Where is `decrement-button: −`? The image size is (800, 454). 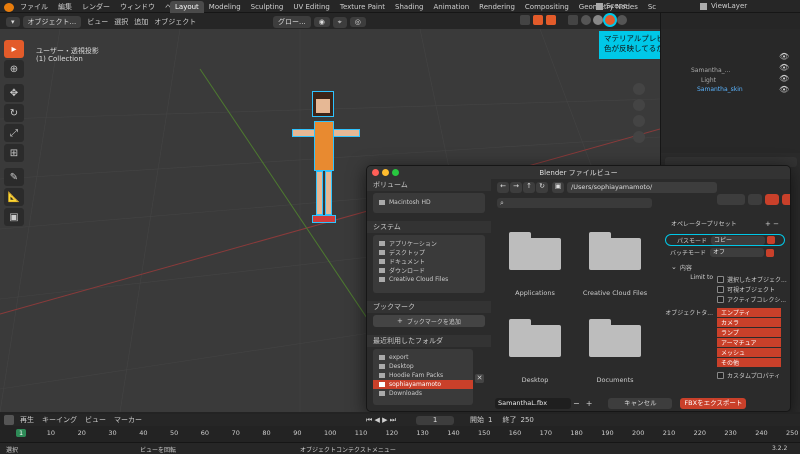 decrement-button: − is located at coordinates (576, 403).